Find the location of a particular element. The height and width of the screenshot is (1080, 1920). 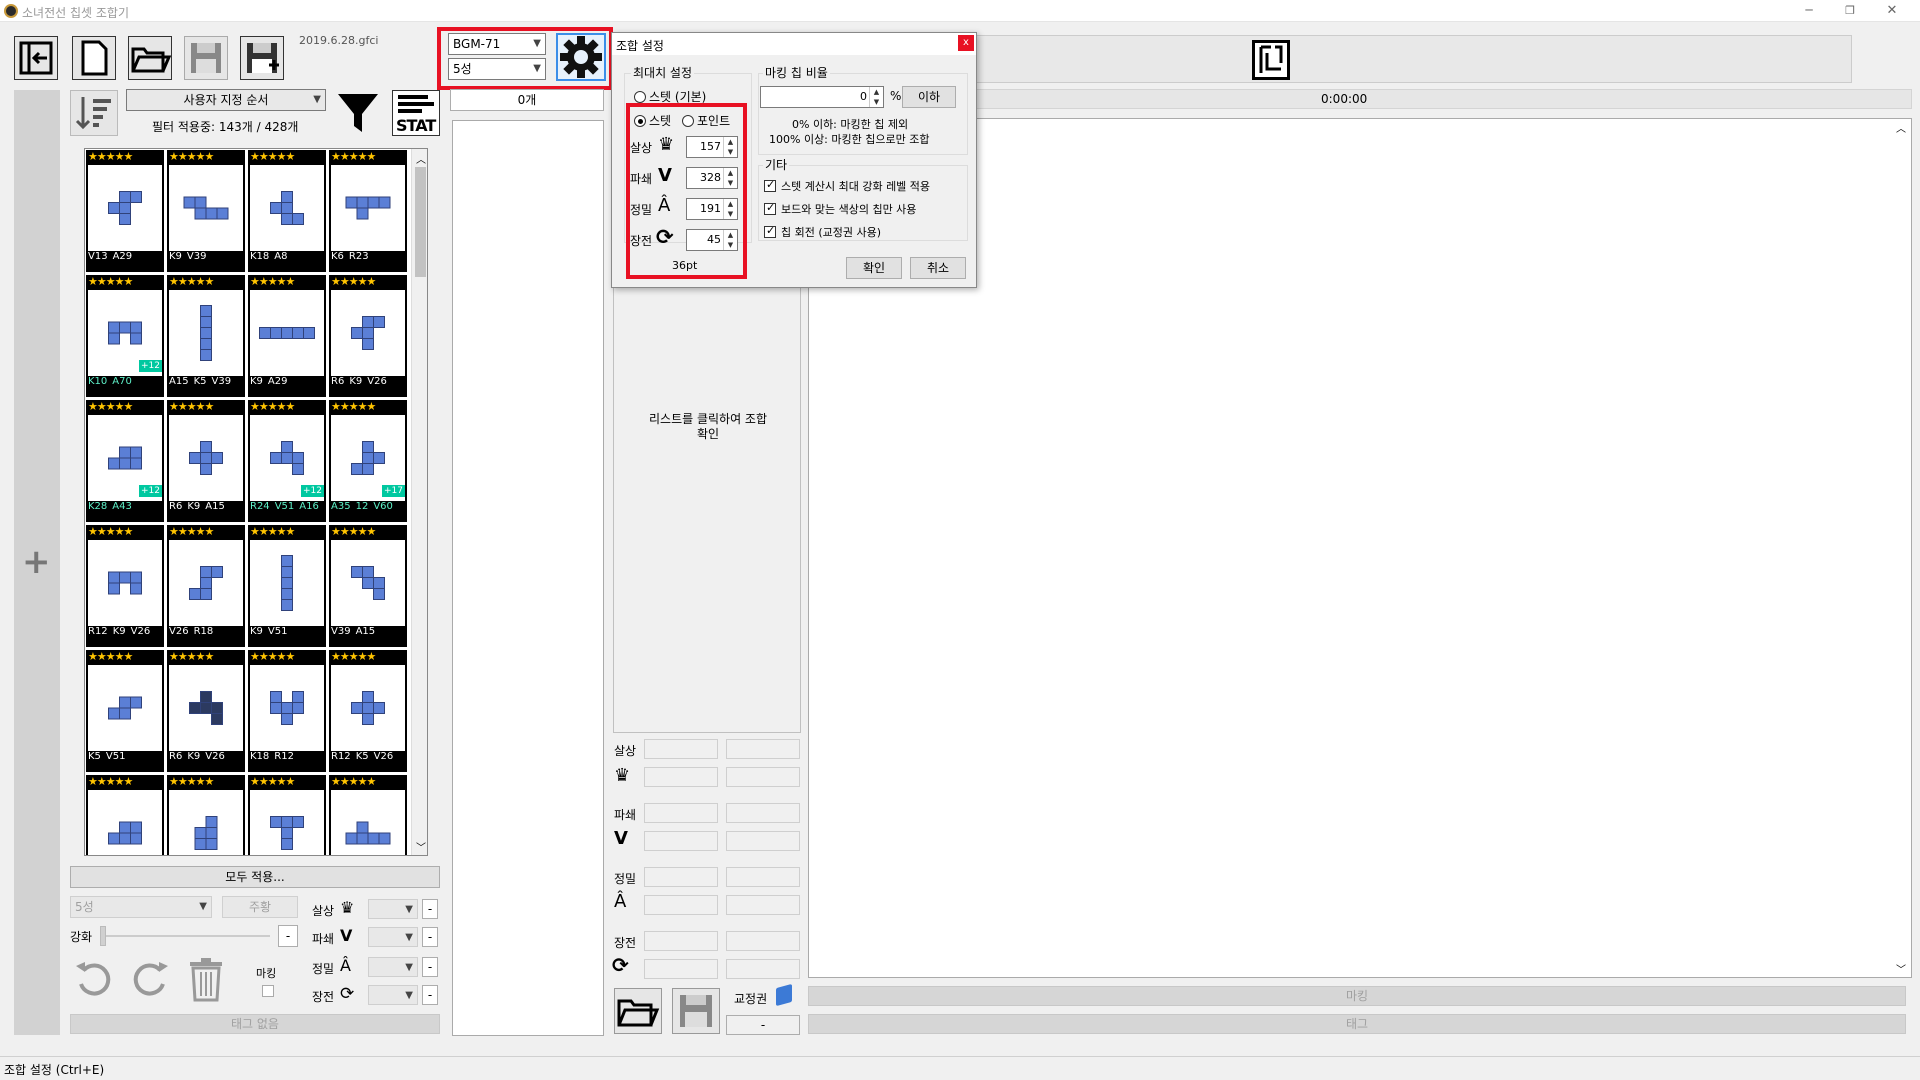

chip-card: ★★★★★ A15 K5 V39 is located at coordinates (206, 336).